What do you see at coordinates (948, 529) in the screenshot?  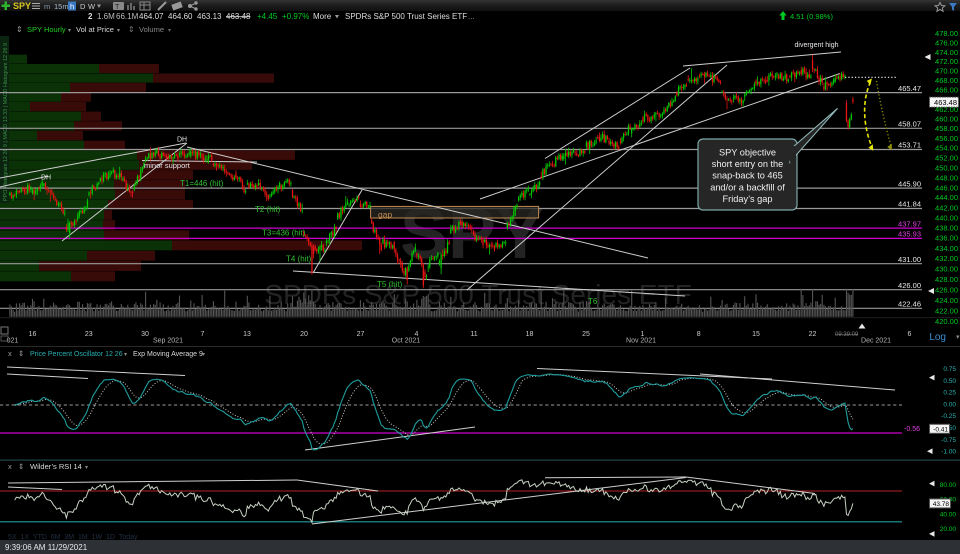 I see `svg-text: 20.00` at bounding box center [948, 529].